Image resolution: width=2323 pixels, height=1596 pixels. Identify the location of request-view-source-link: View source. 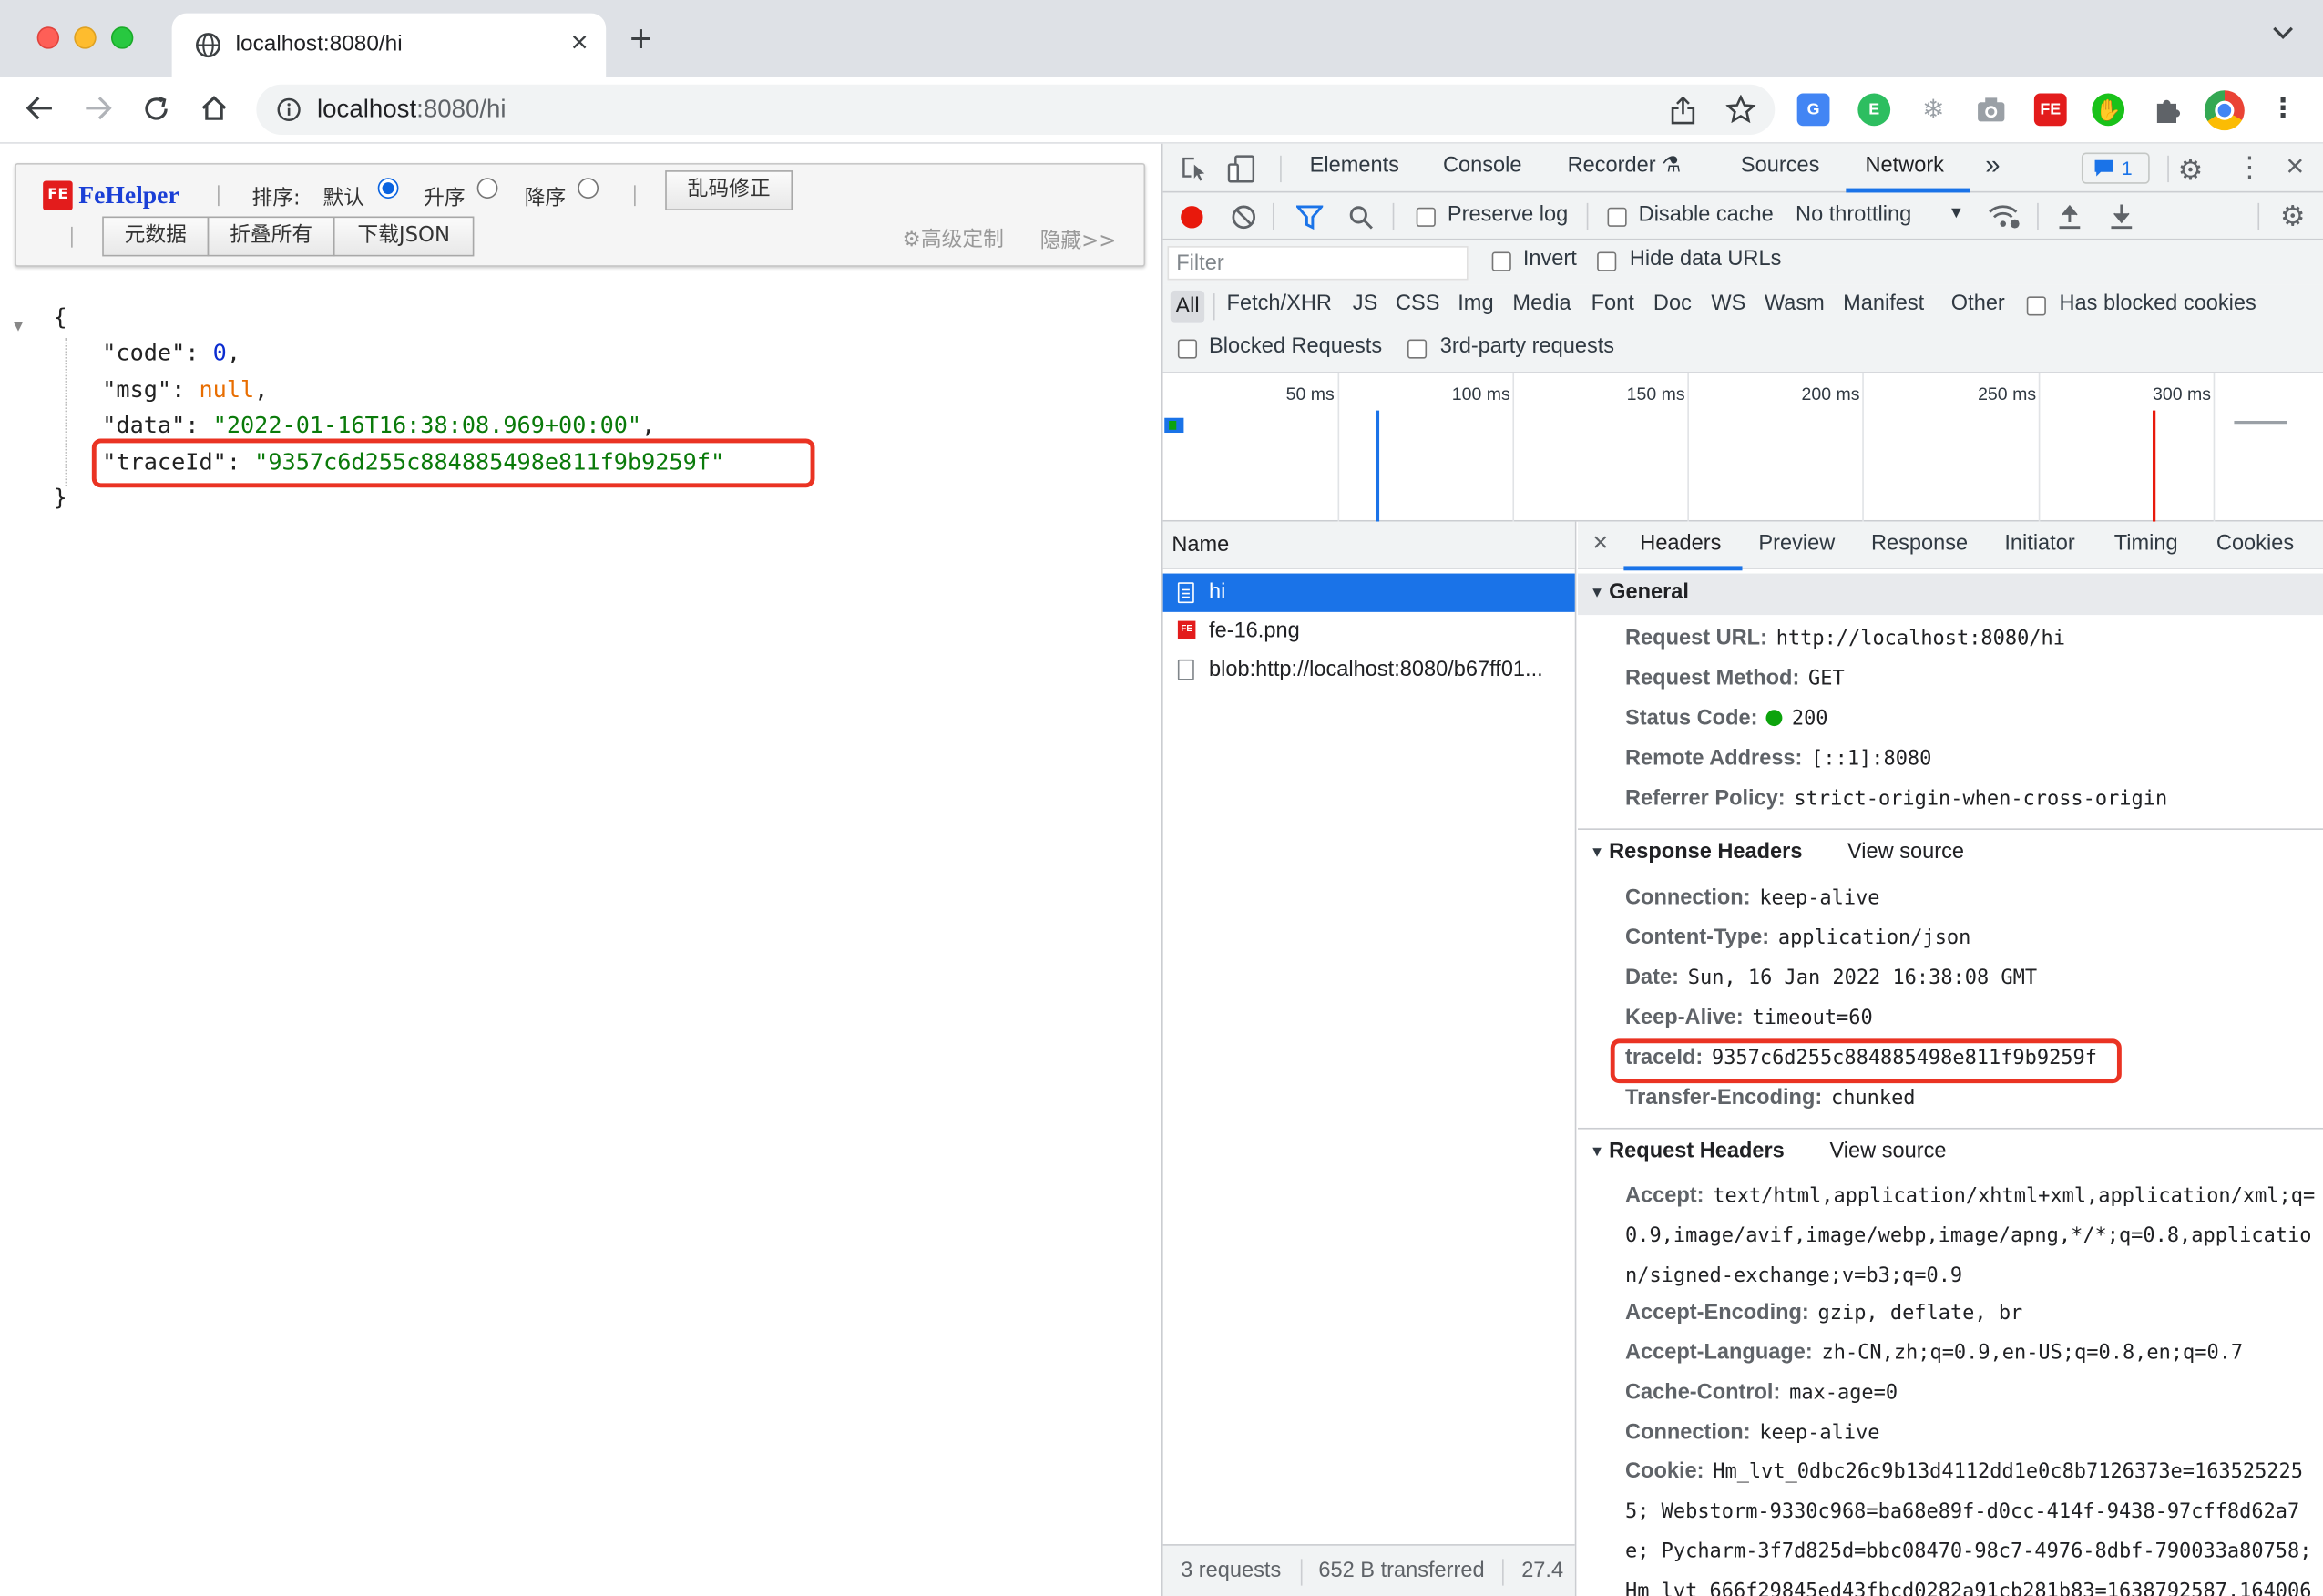
(1887, 1151).